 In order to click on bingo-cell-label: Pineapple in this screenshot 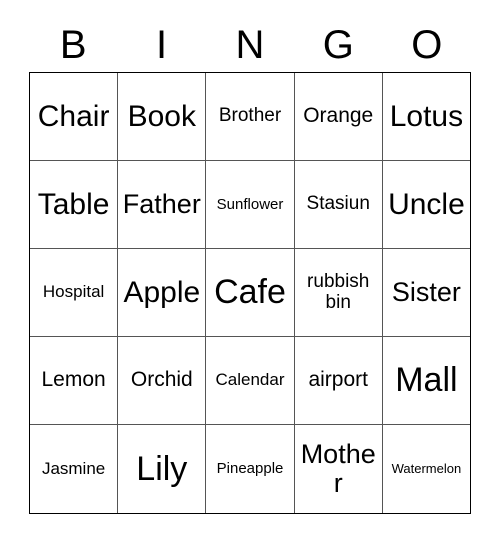, I will do `click(250, 469)`.